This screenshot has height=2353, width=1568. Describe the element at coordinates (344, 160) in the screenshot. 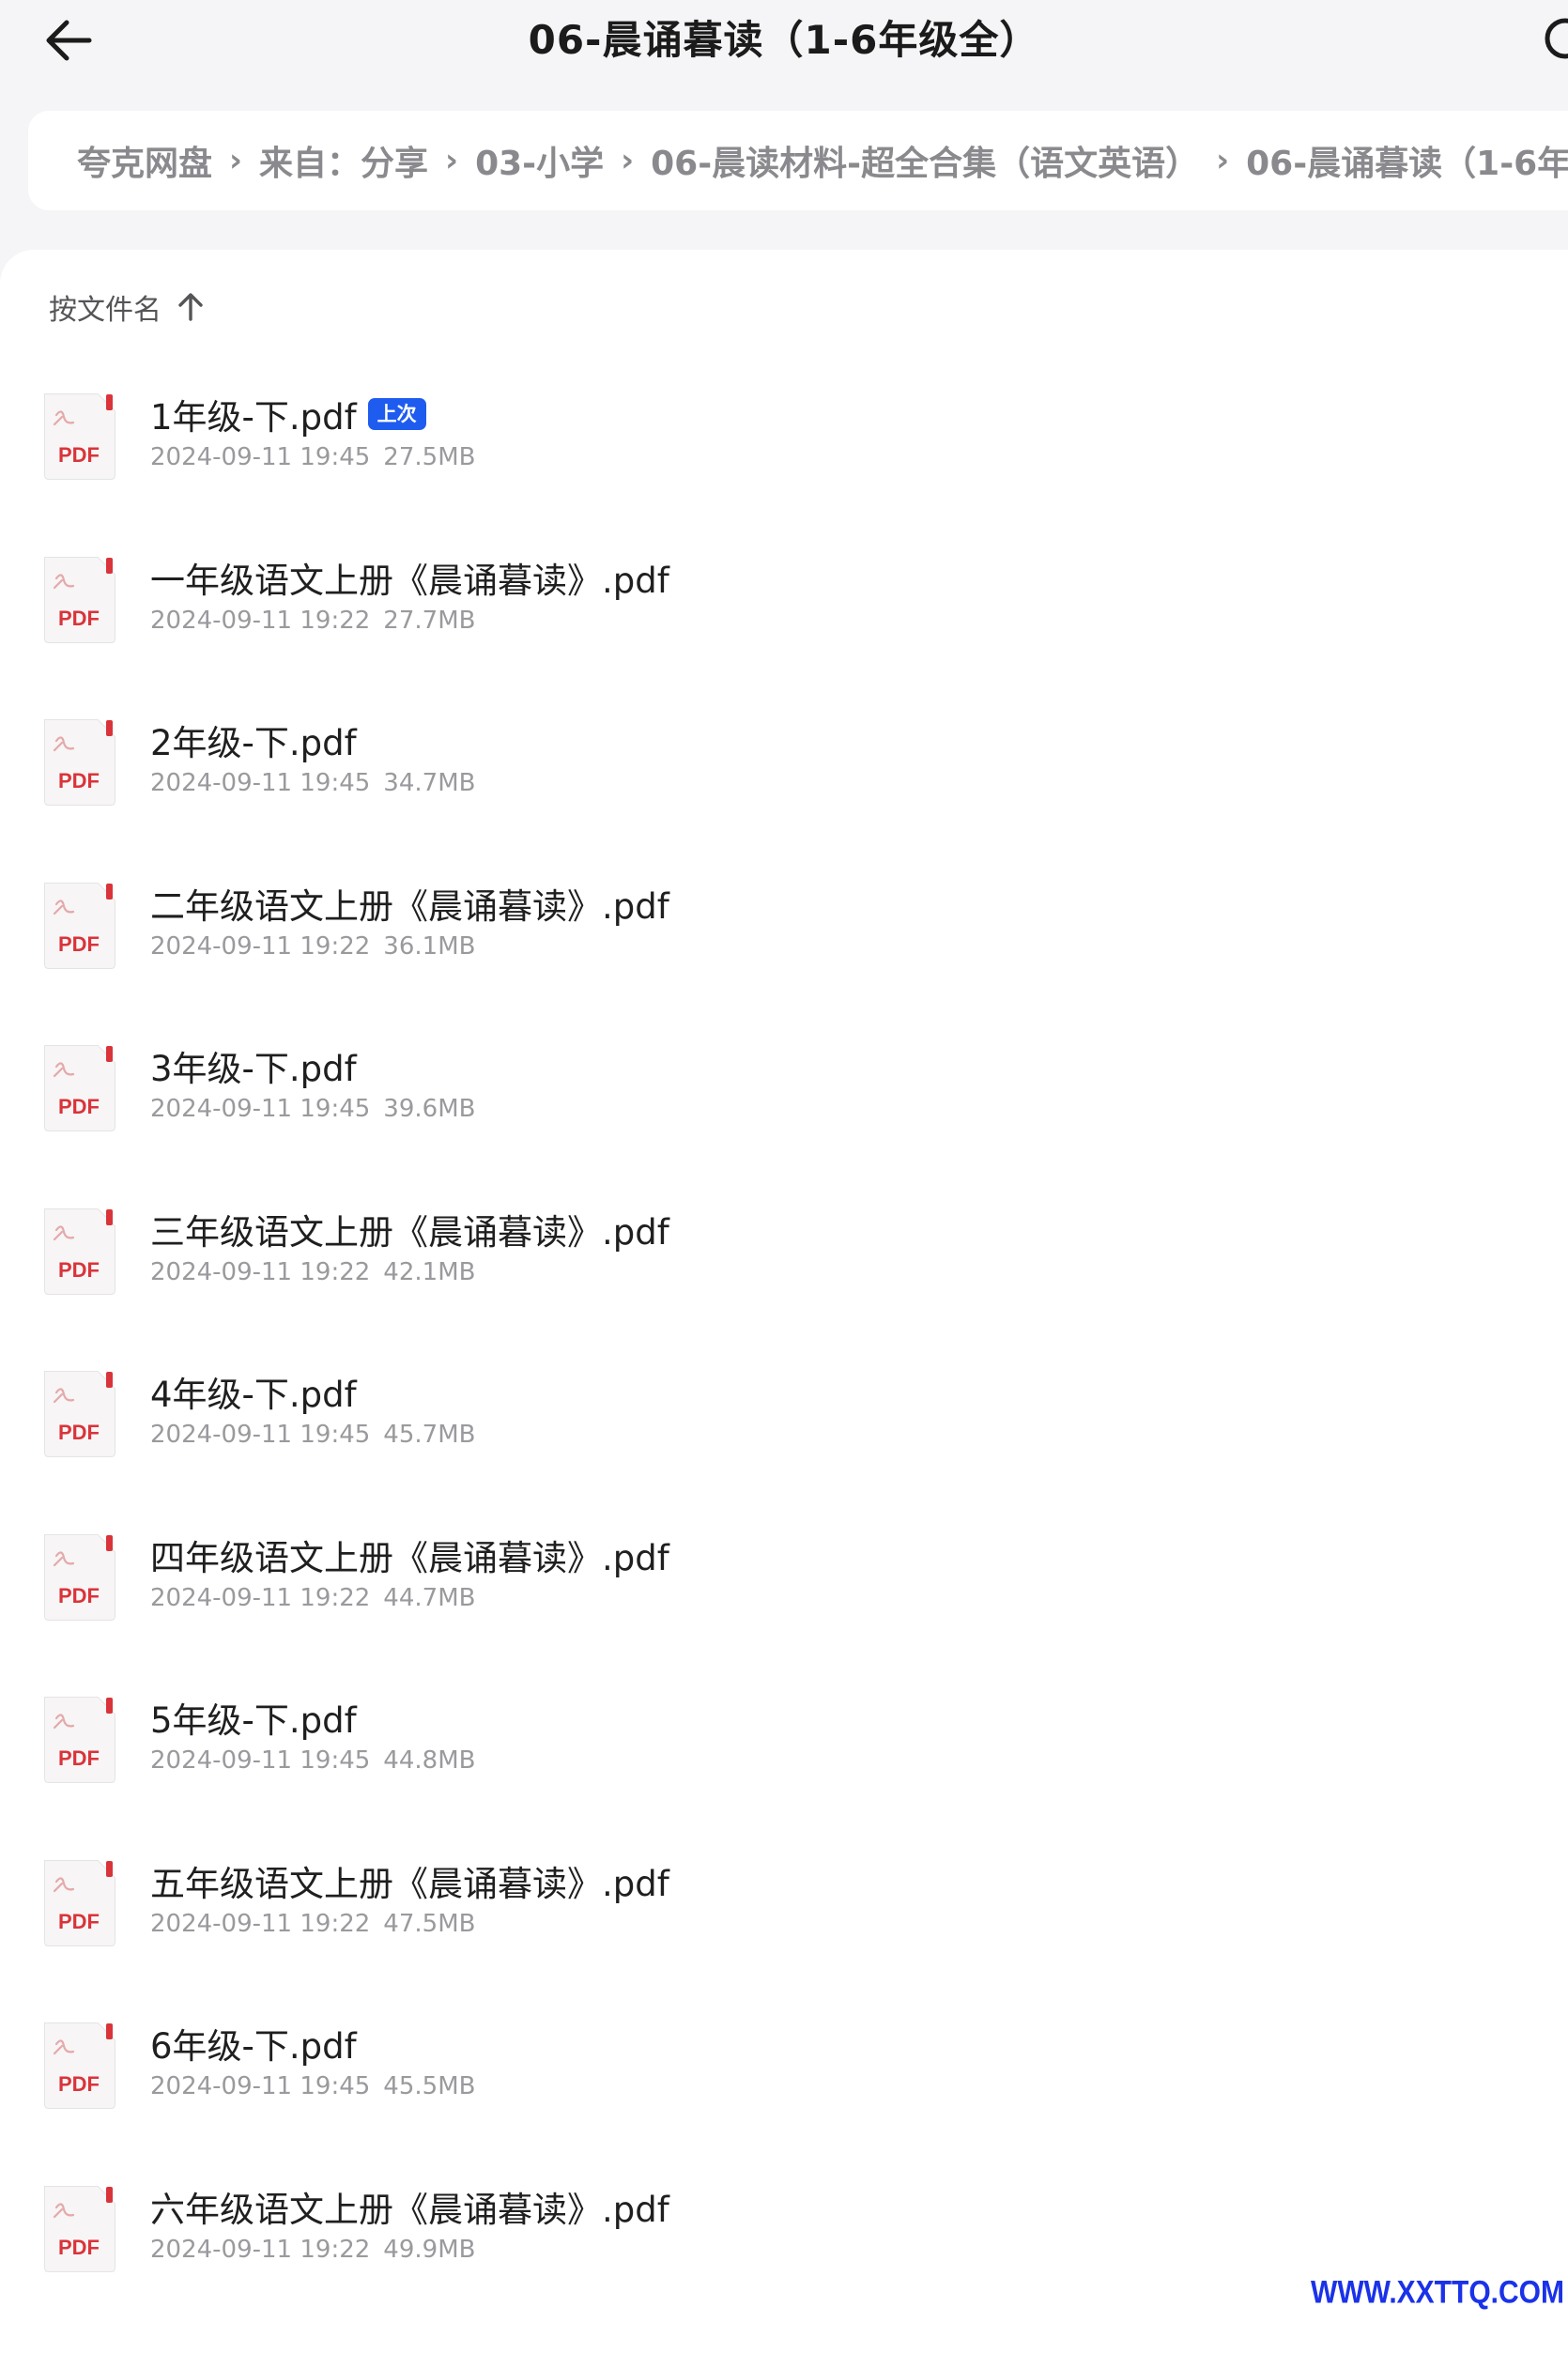

I see `breadcrumb-item-share: 来自：分享` at that location.